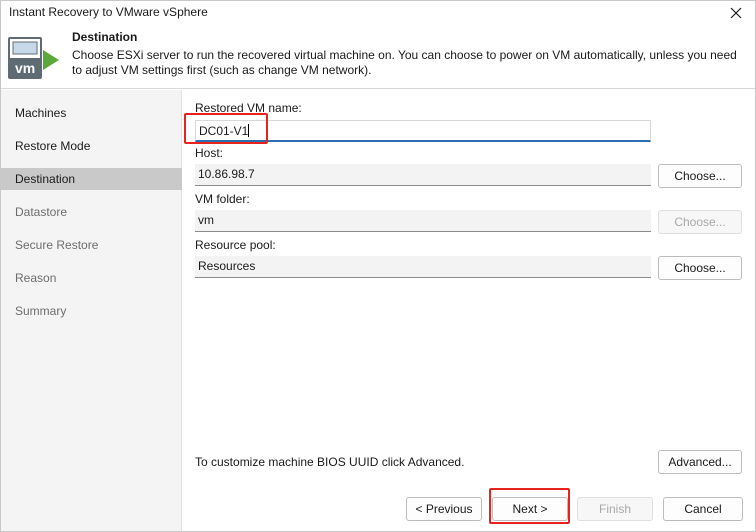 This screenshot has height=532, width=756. I want to click on close-icon, so click(736, 13).